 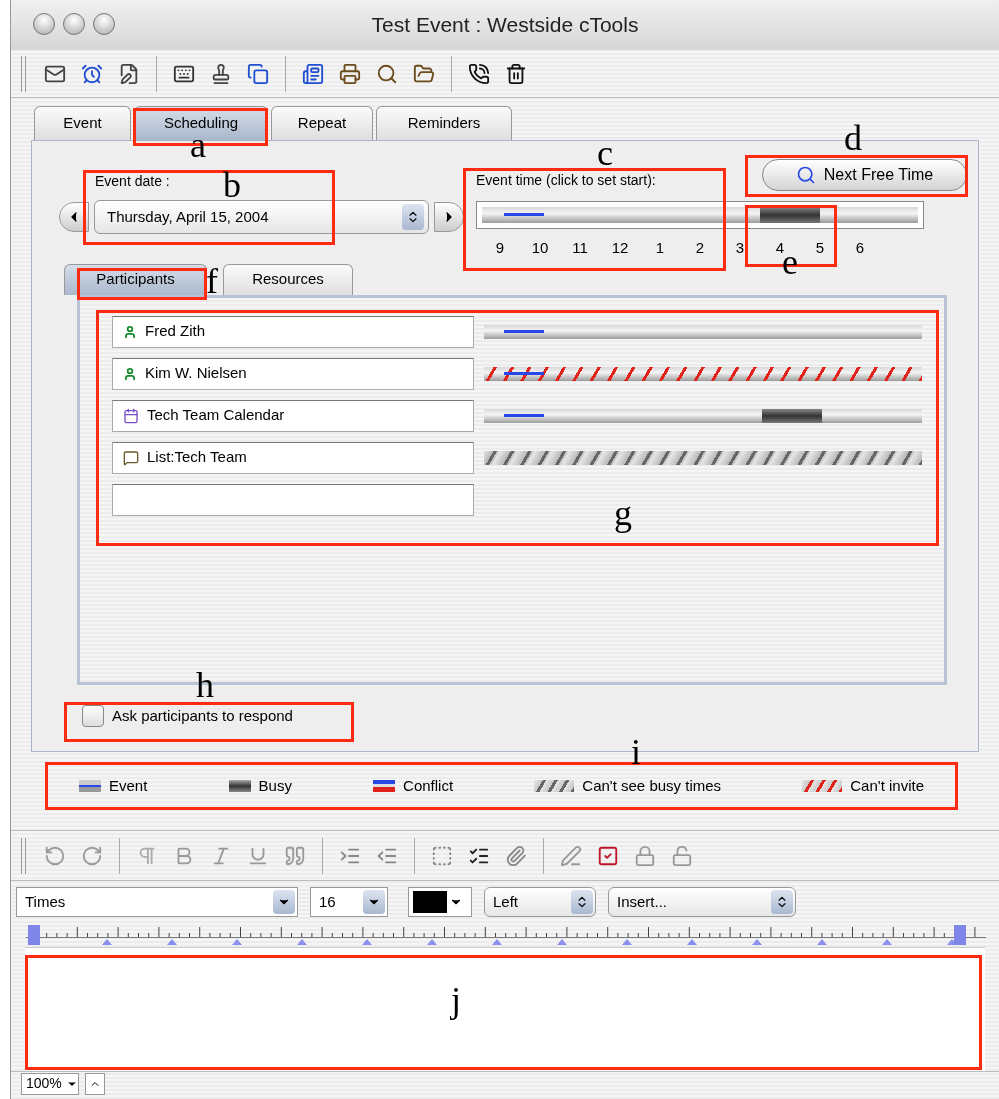 I want to click on zoom-dropdown: 100%, so click(x=50, y=1083).